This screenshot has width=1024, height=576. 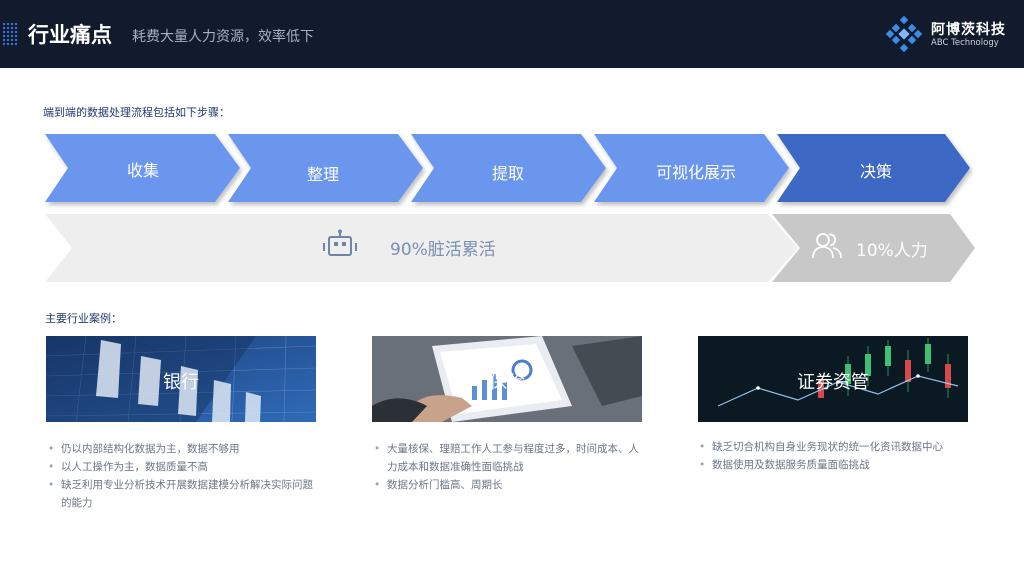 I want to click on securities-bullet-list: 缺乏切合机构自身业务现状的统一化资讯数据中心 数据使用及数据服务质量面临挑战, so click(x=842, y=456).